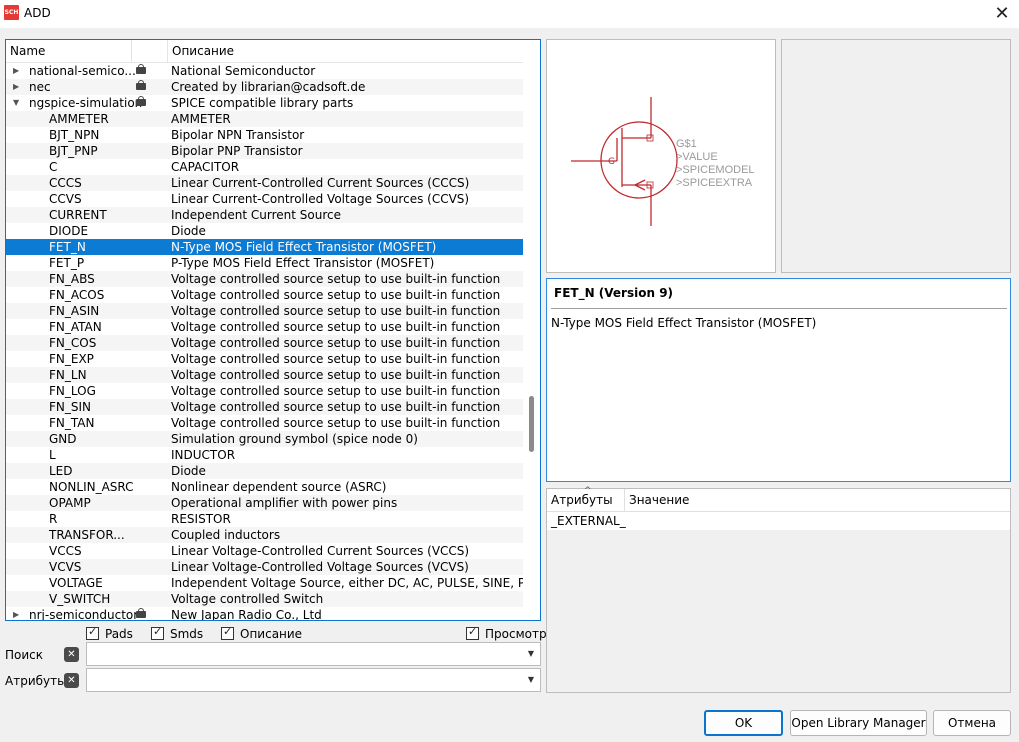 This screenshot has height=742, width=1019. I want to click on clear-search-icon: ✕, so click(71, 654).